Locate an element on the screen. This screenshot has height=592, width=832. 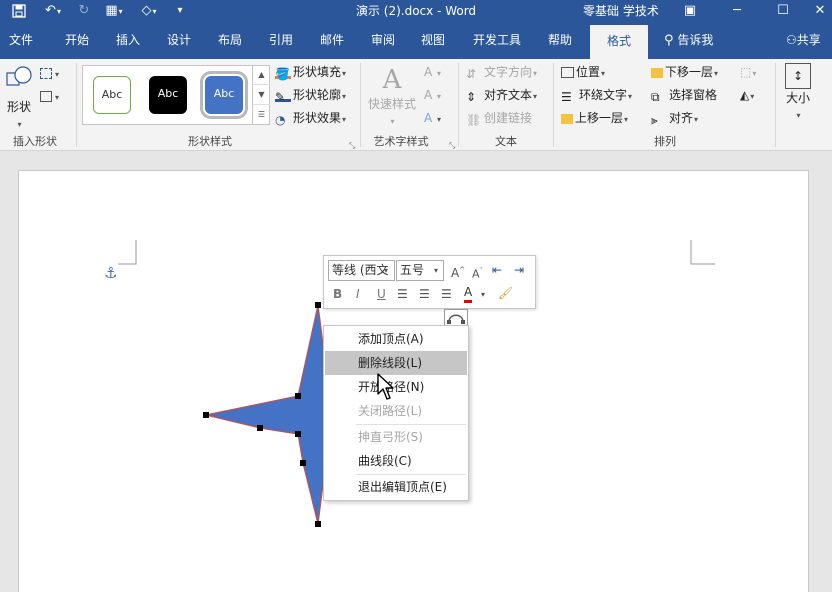
account-name: 零基础 学技术 is located at coordinates (621, 11).